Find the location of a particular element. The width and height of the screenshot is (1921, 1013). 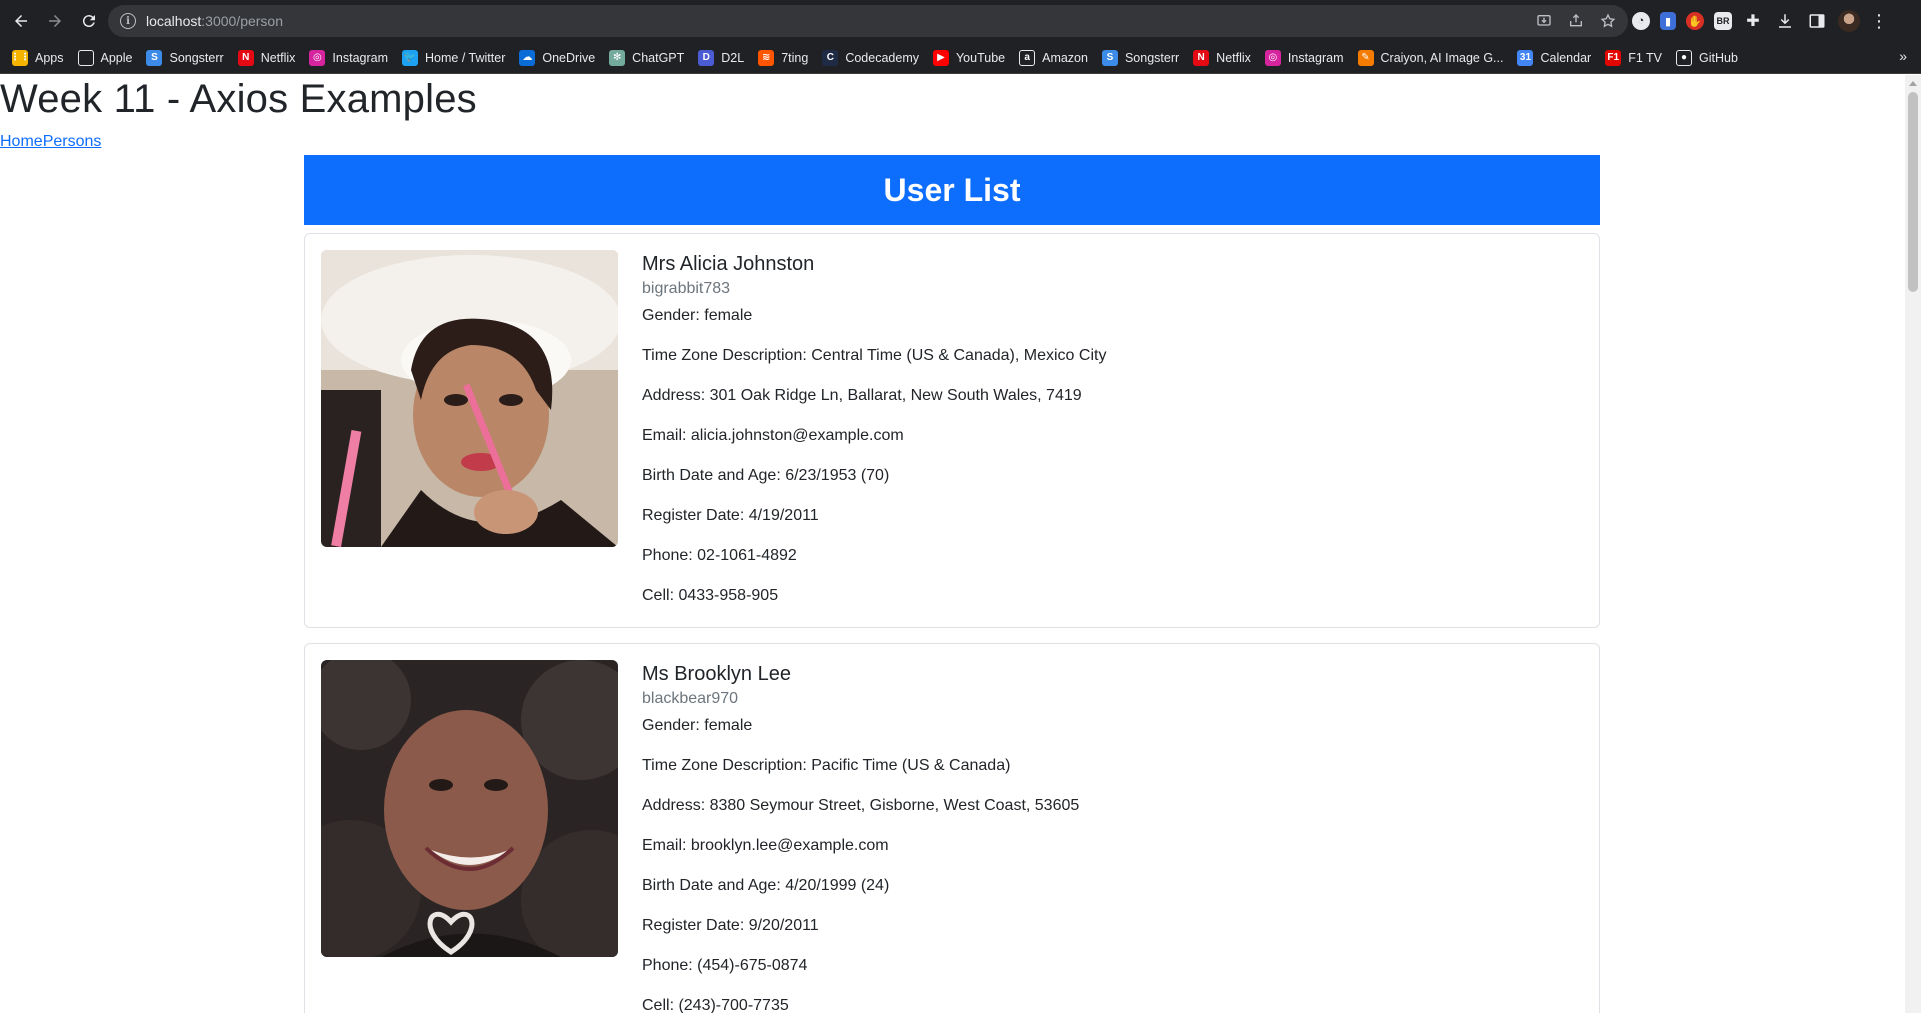

back-button is located at coordinates (21, 21).